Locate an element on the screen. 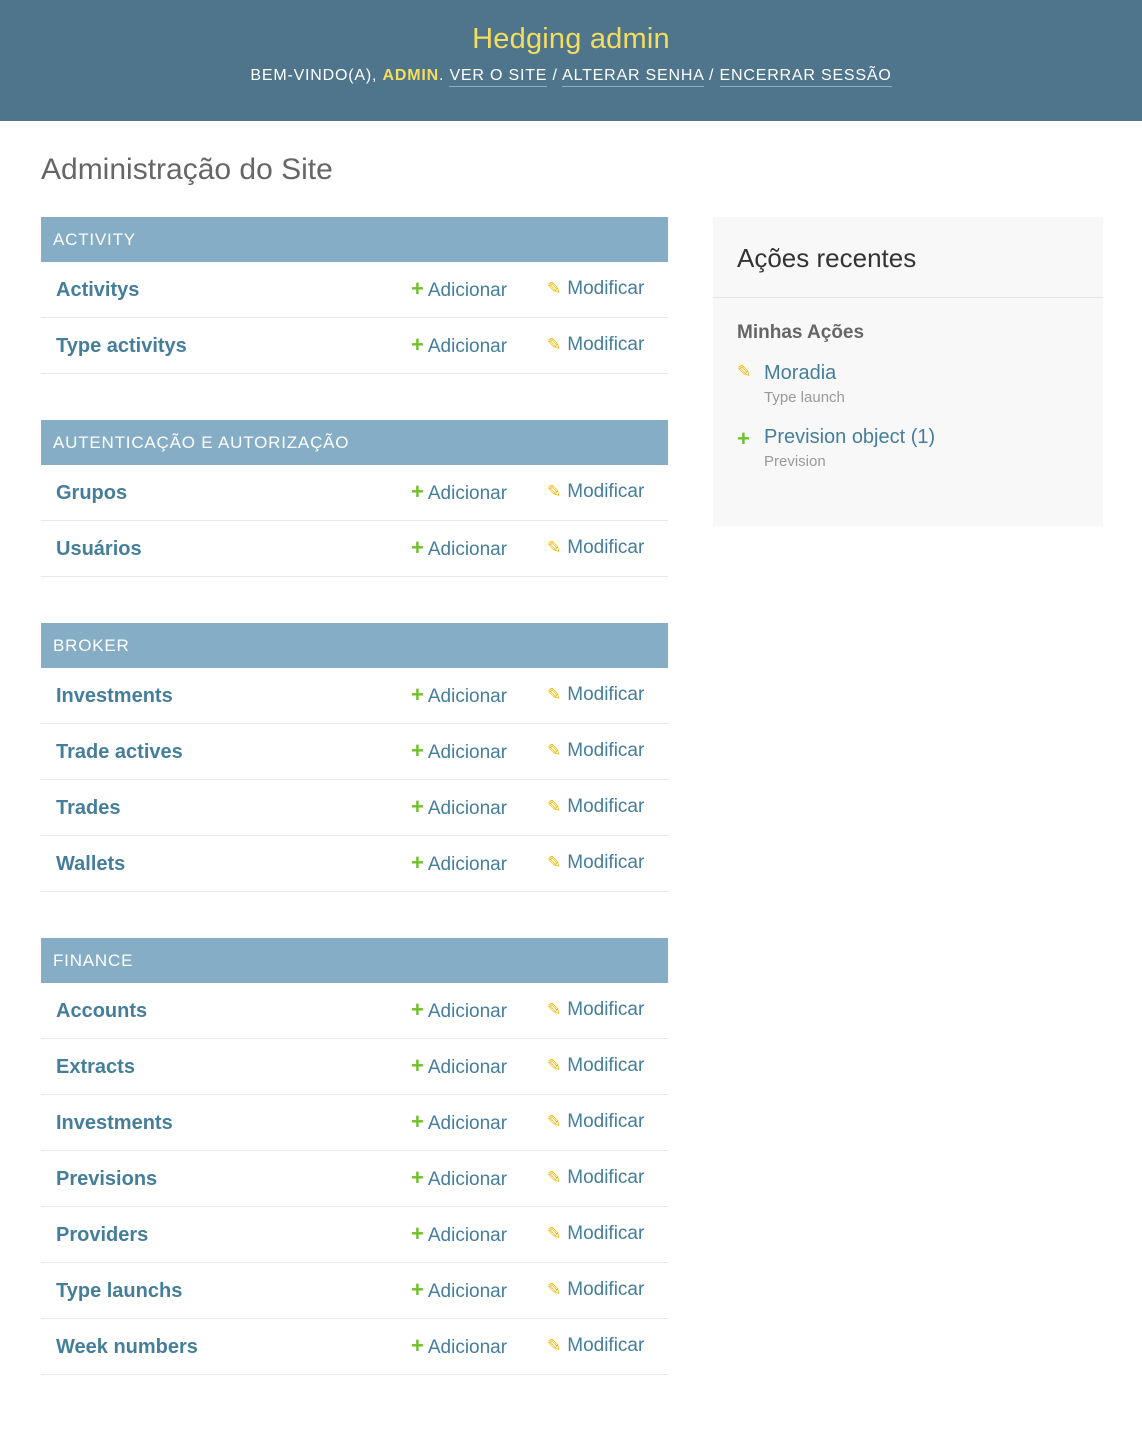 The height and width of the screenshot is (1452, 1142). recent-action-link: Moradia is located at coordinates (800, 373).